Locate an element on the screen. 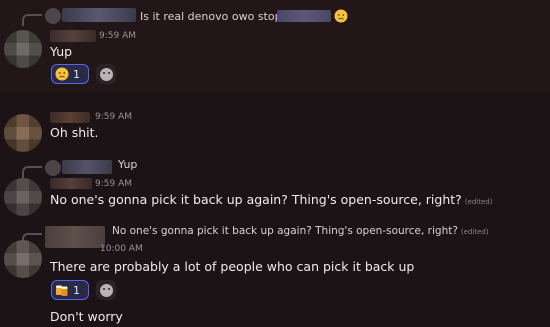 This screenshot has height=327, width=550. message-text: Oh shit. is located at coordinates (74, 132).